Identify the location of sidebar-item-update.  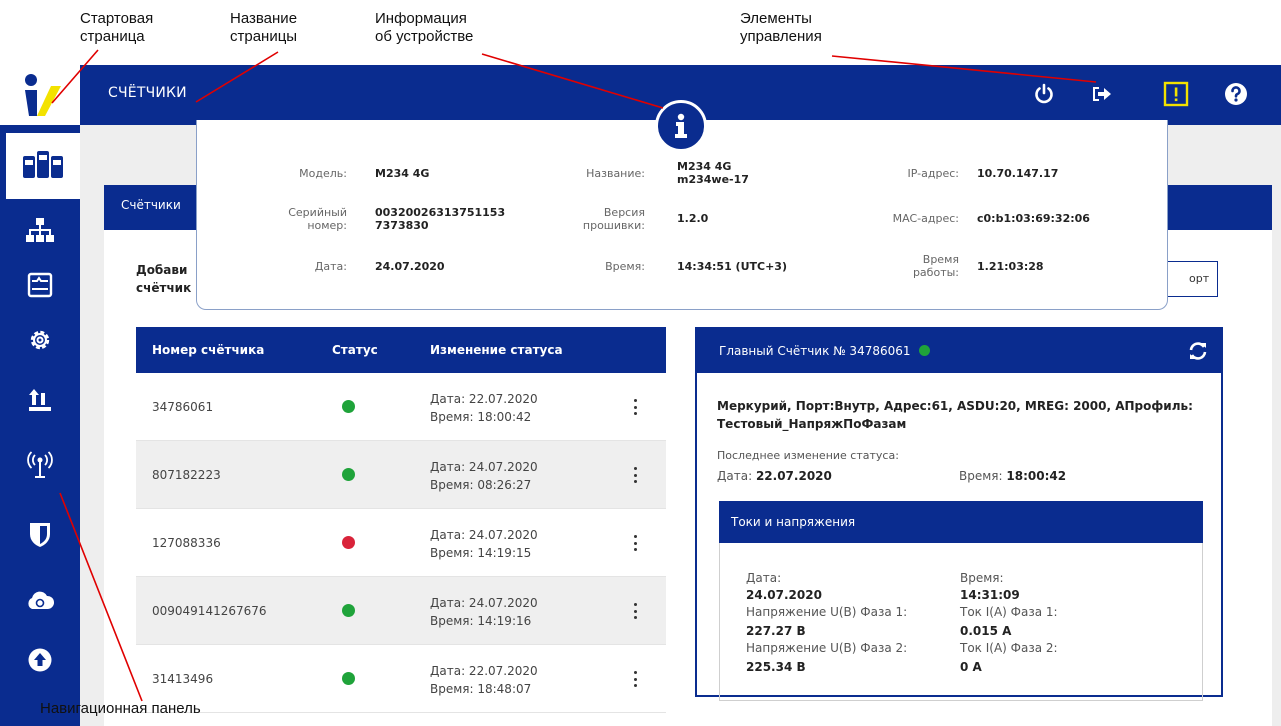
(40, 660).